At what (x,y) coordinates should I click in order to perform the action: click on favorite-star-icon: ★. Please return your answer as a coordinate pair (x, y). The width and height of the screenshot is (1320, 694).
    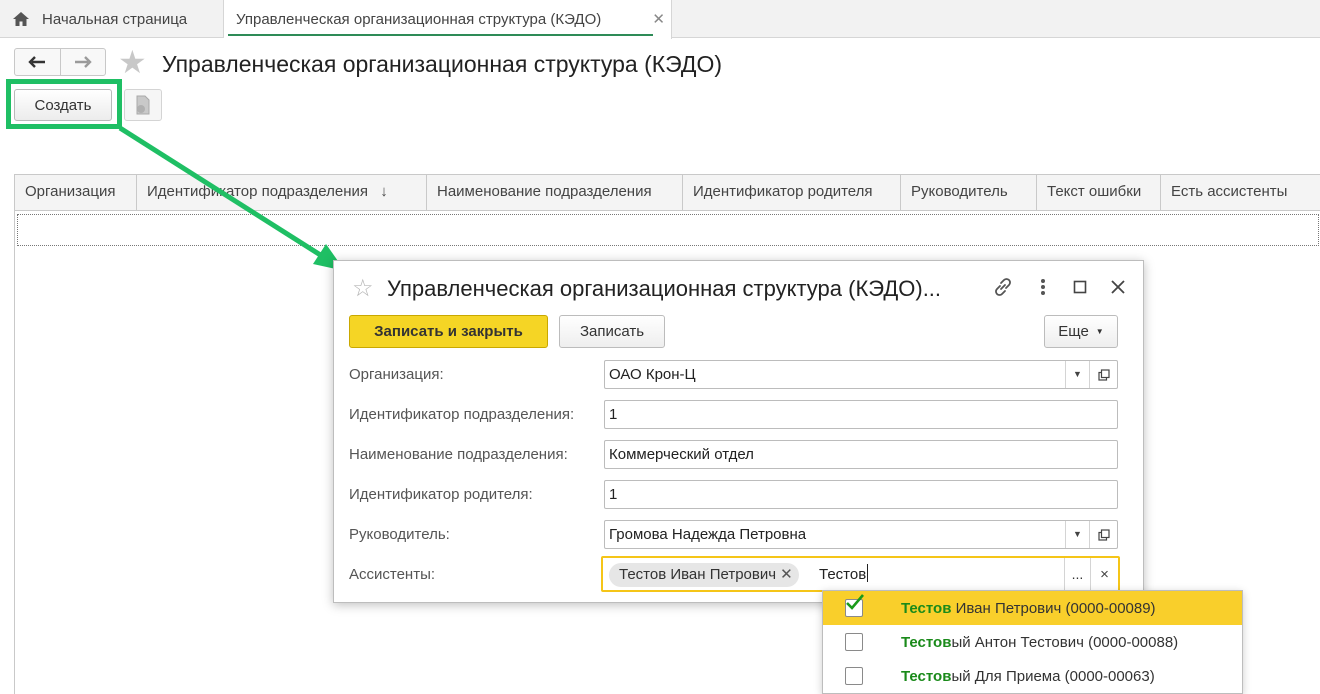
    Looking at the image, I should click on (132, 62).